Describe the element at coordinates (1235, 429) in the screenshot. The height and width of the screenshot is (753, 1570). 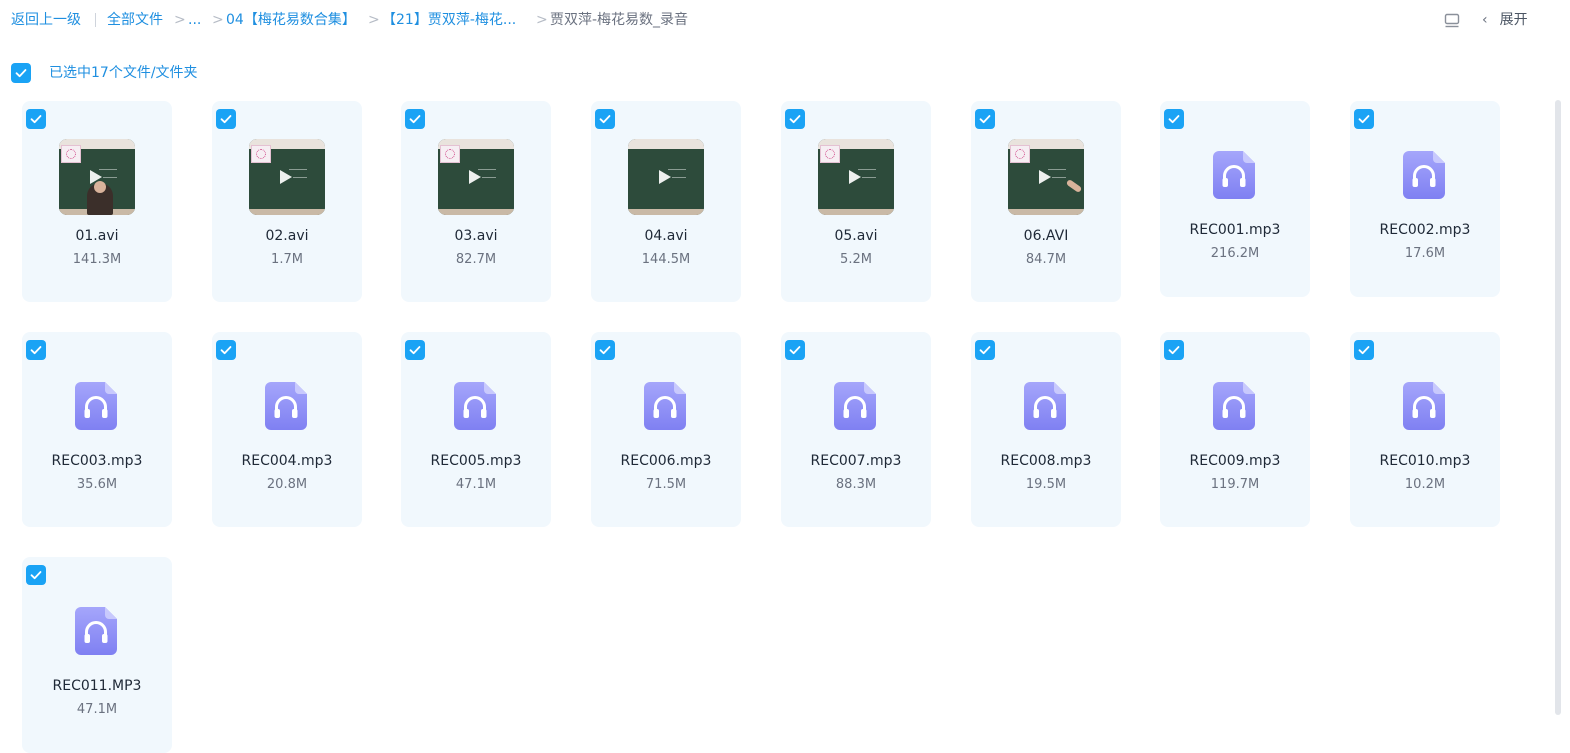
I see `file-card: REC009.mp3 119.7M` at that location.